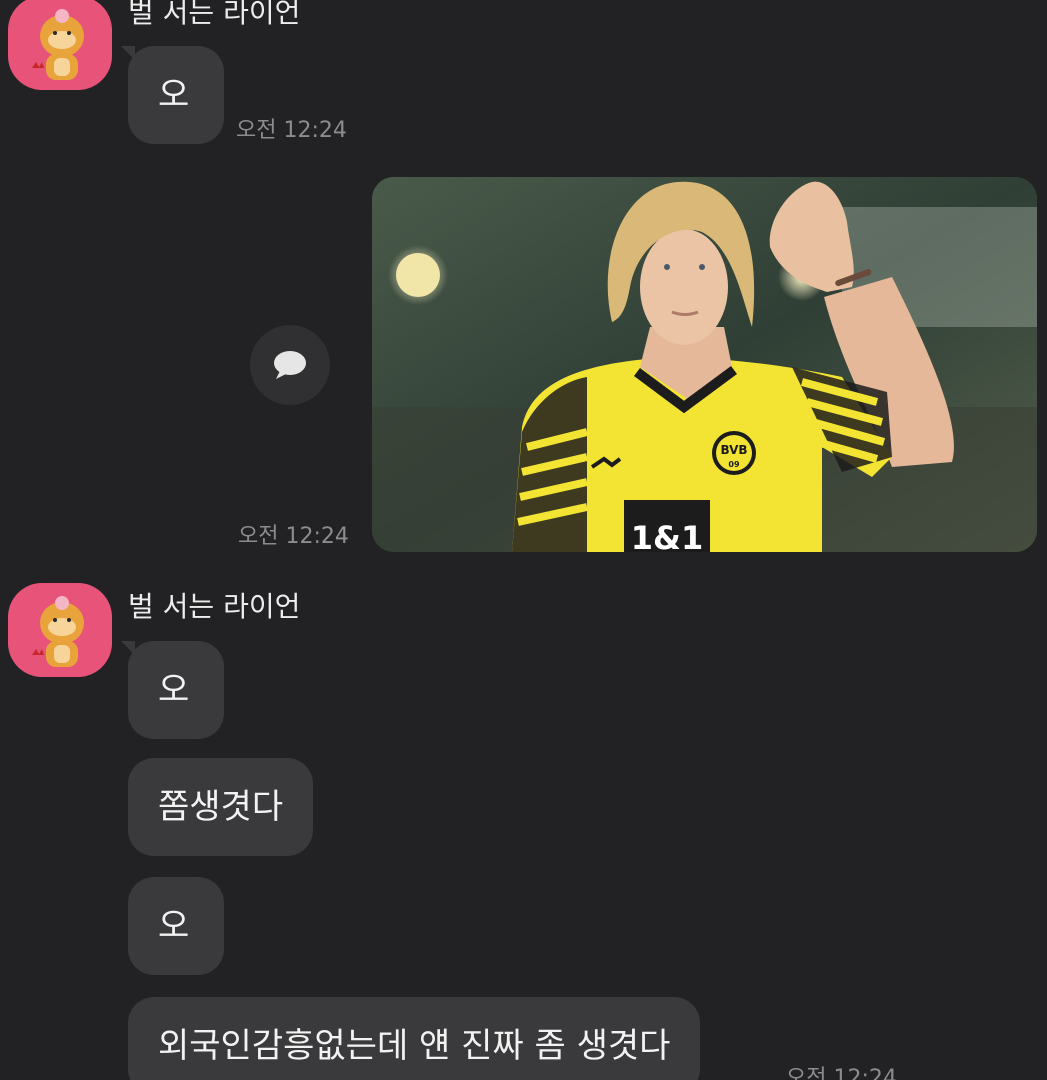  Describe the element at coordinates (667, 535) in the screenshot. I see `sponsor-text: 1&1` at that location.